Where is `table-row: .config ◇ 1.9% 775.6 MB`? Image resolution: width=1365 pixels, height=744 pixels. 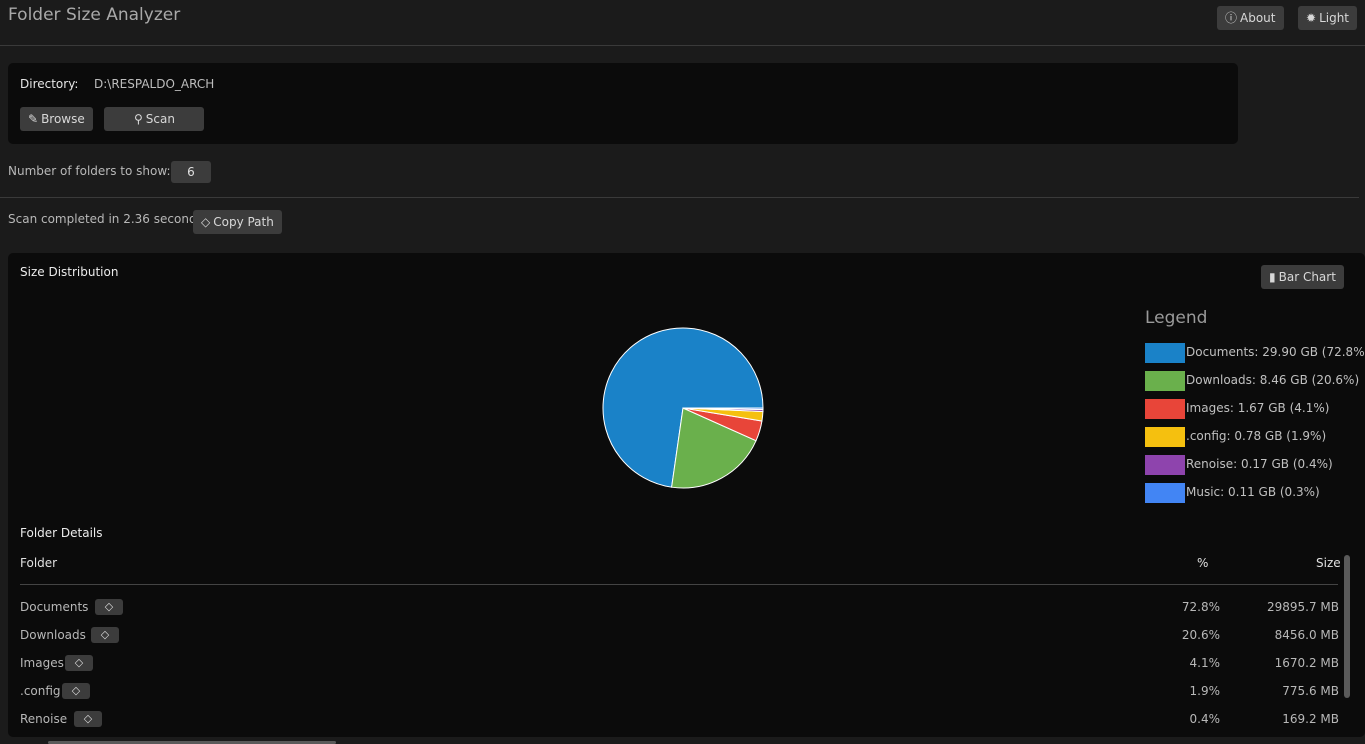
table-row: .config ◇ 1.9% 775.6 MB is located at coordinates (680, 692).